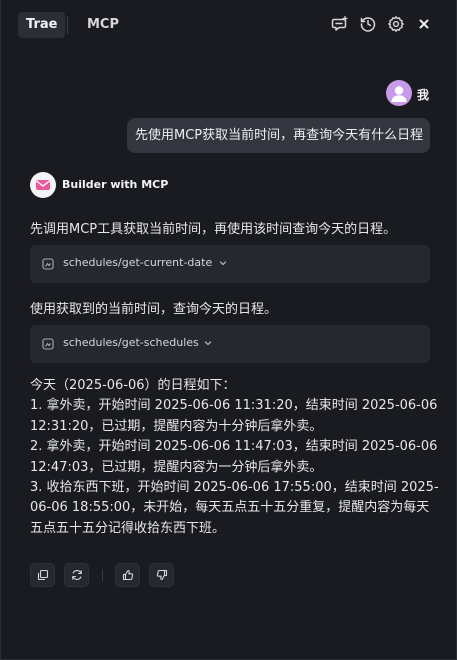 The width and height of the screenshot is (457, 660). Describe the element at coordinates (138, 262) in the screenshot. I see `tool-call-label: schedules/get-current-date` at that location.